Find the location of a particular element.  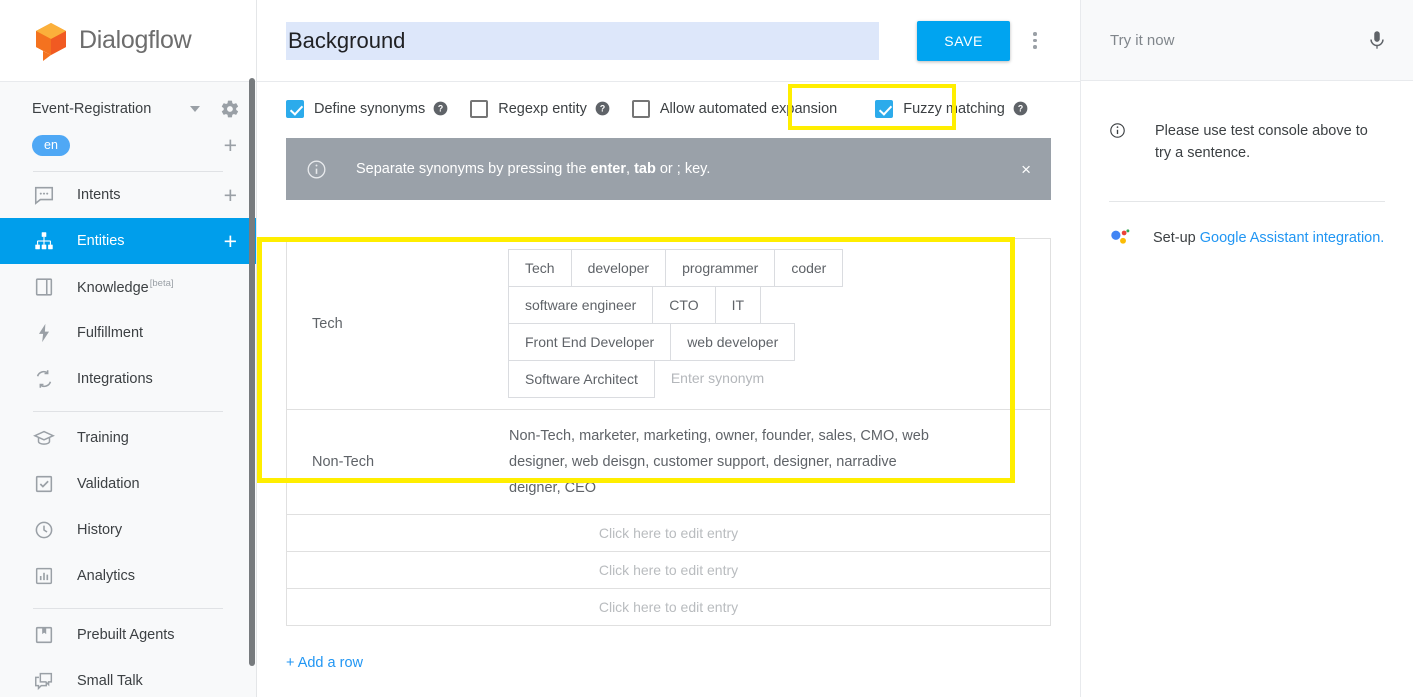

sidebar-item-entities: Entities + is located at coordinates (128, 241).